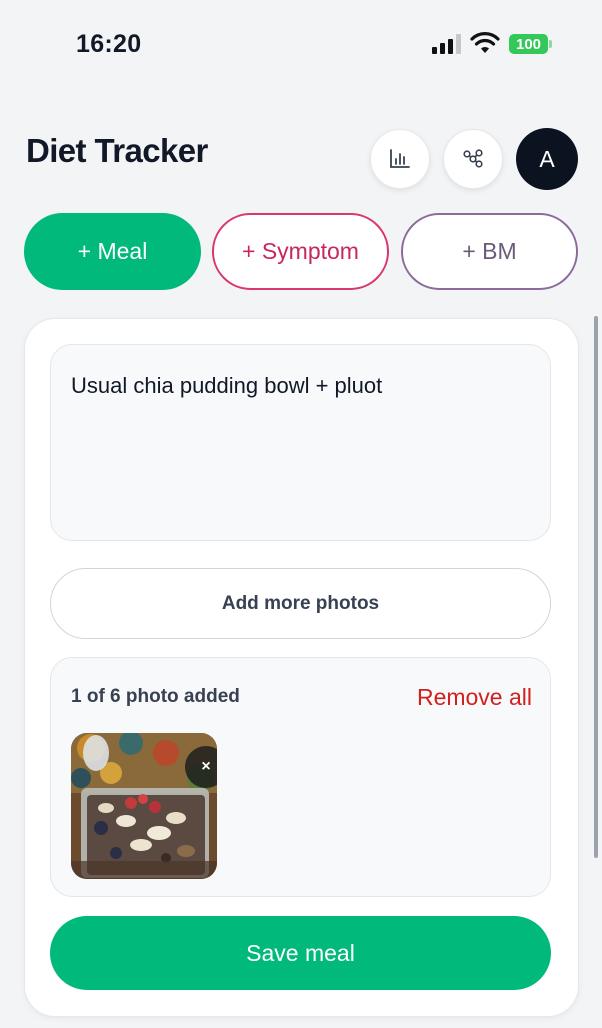 The image size is (602, 1028). What do you see at coordinates (112, 251) in the screenshot?
I see `tab-meal: + Meal` at bounding box center [112, 251].